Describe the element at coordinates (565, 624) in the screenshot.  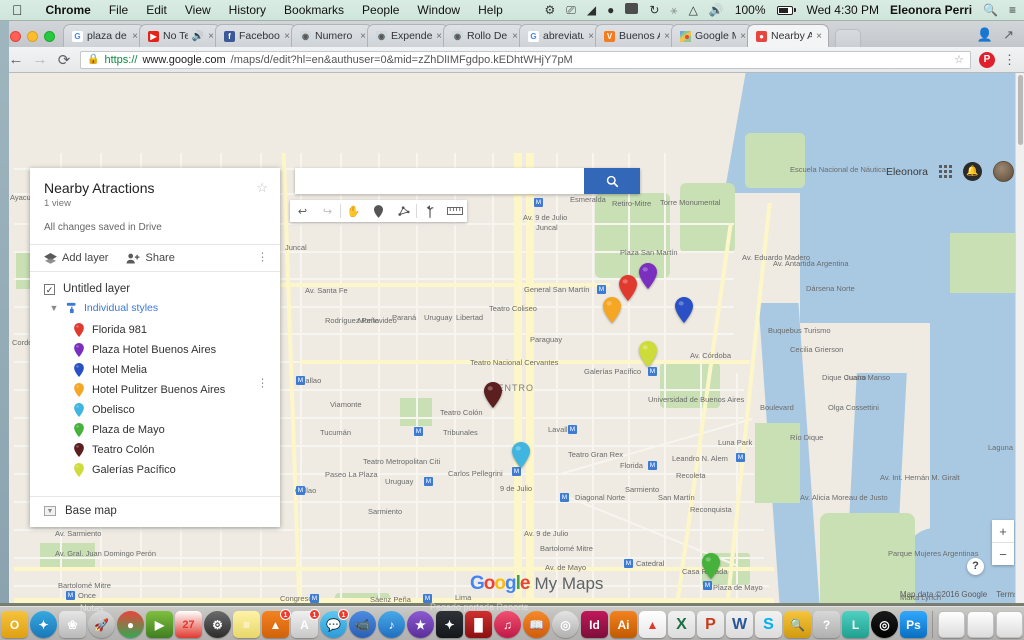
I see `disk-utility-icon: ◎` at that location.